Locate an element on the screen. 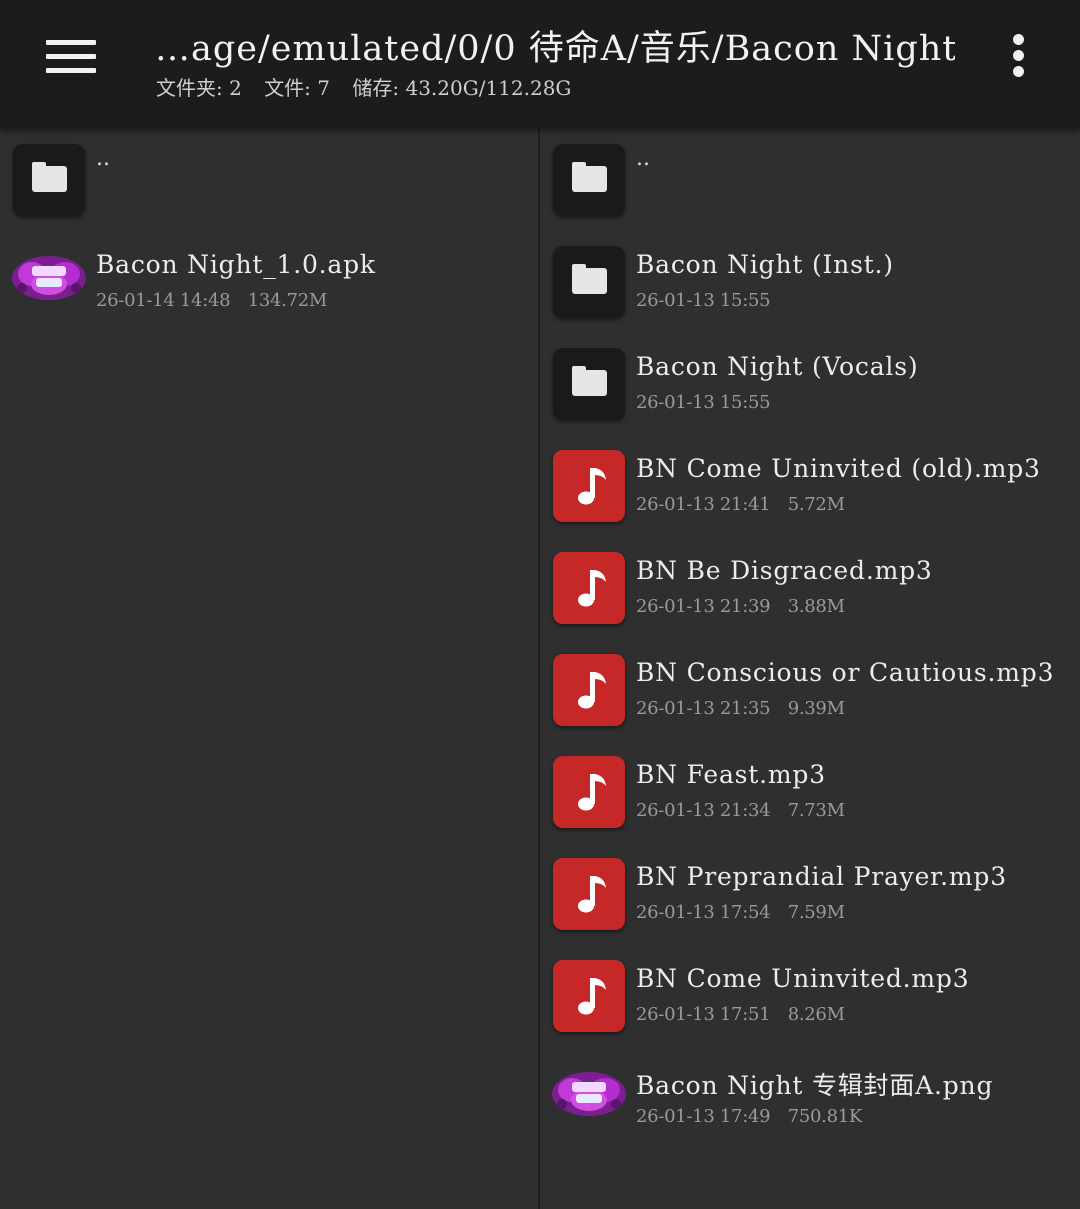 The image size is (1080, 1209). hamburger-menu-icon is located at coordinates (71, 57).